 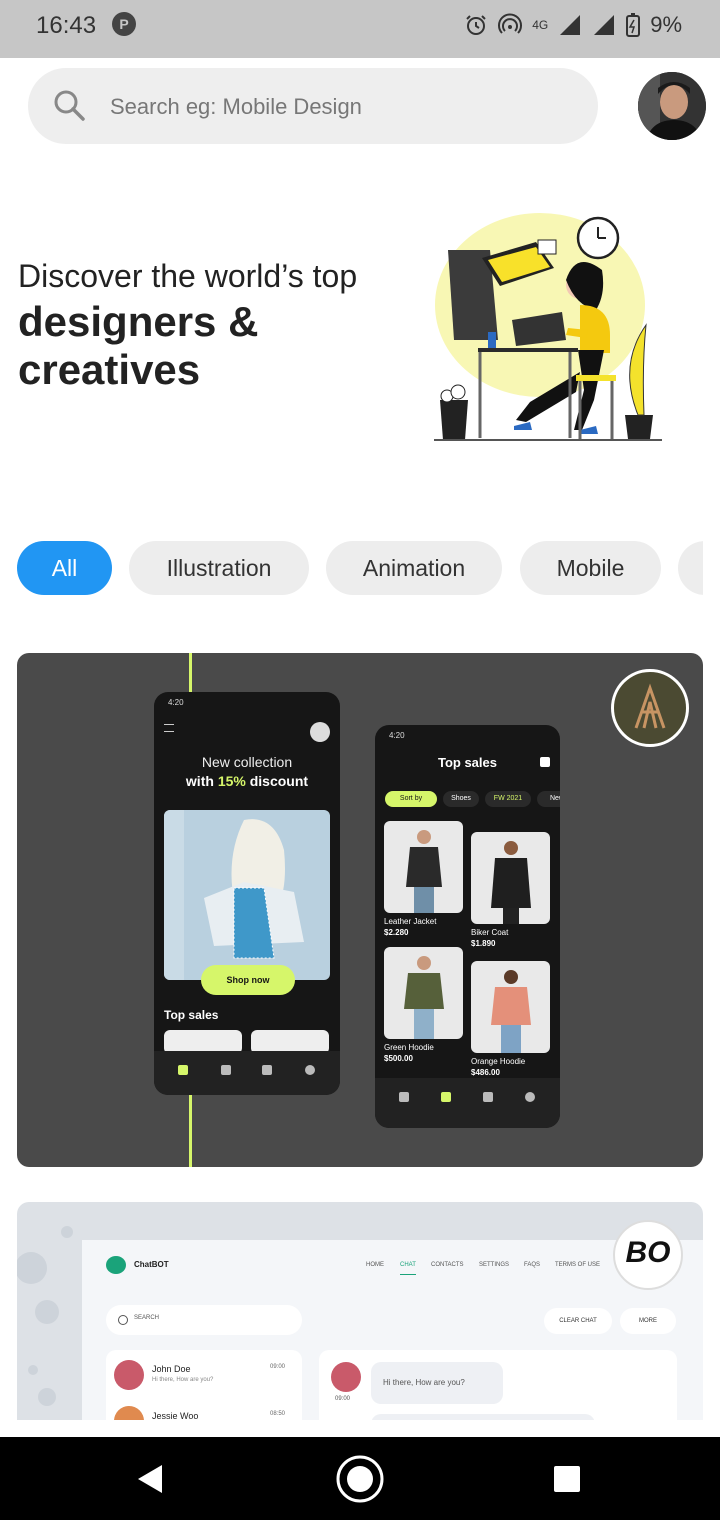 I want to click on top-sales-heading: Top sales, so click(x=191, y=1015).